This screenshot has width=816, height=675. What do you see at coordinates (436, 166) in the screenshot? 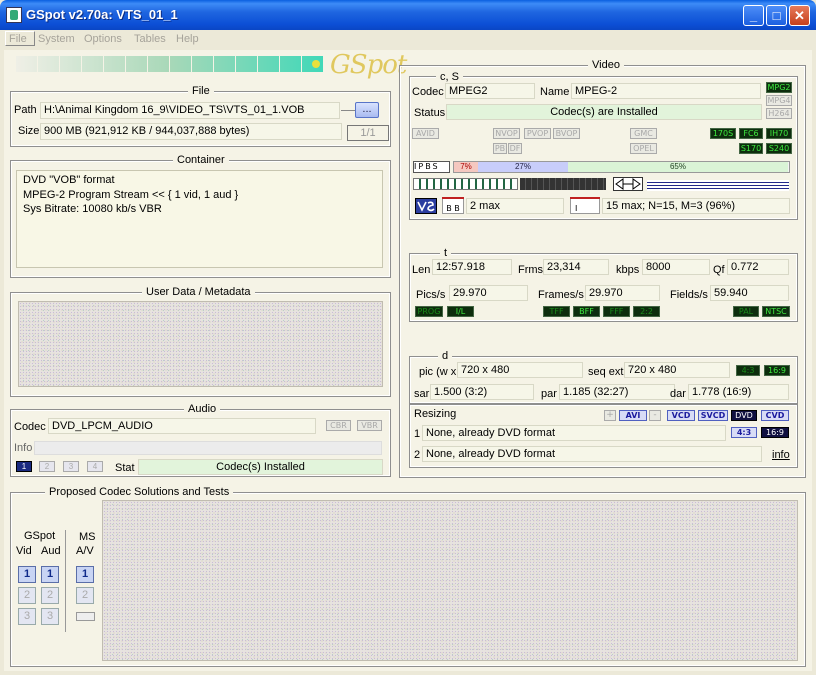
I see `frame-s-label: S` at bounding box center [436, 166].